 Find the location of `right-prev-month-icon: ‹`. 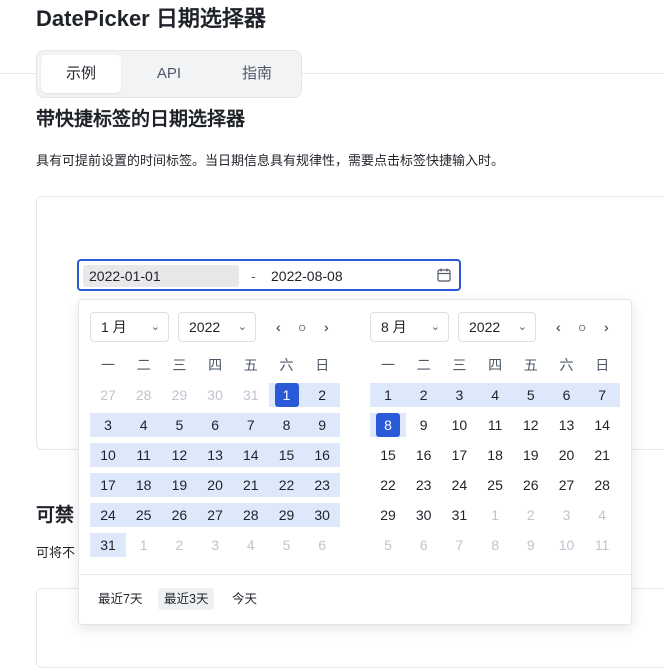

right-prev-month-icon: ‹ is located at coordinates (558, 327).